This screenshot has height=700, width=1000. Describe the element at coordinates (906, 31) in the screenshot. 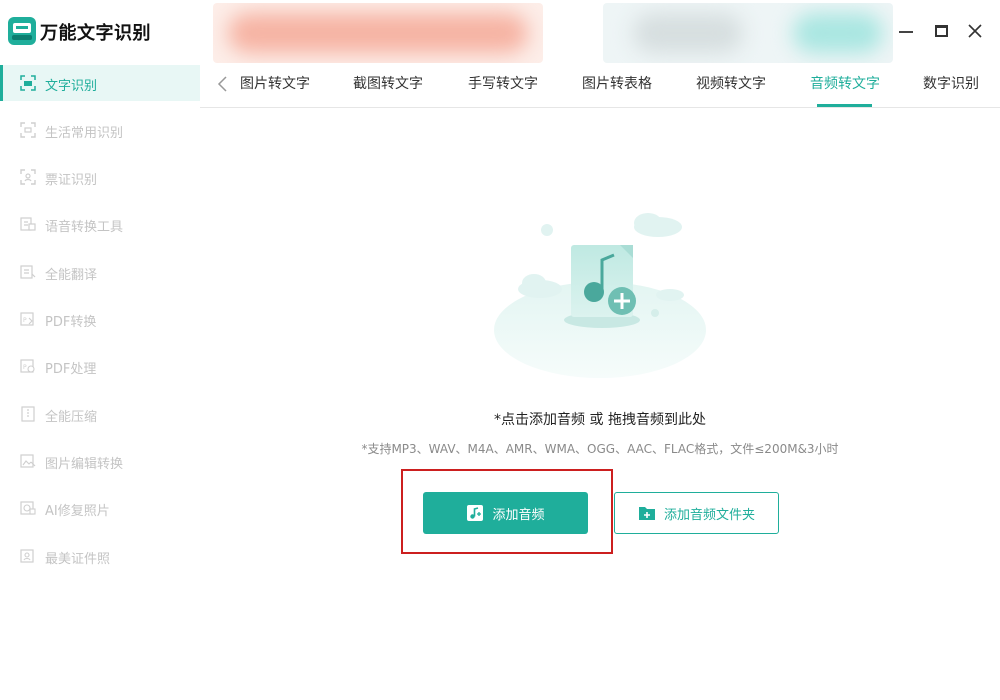

I see `minimize-icon` at that location.